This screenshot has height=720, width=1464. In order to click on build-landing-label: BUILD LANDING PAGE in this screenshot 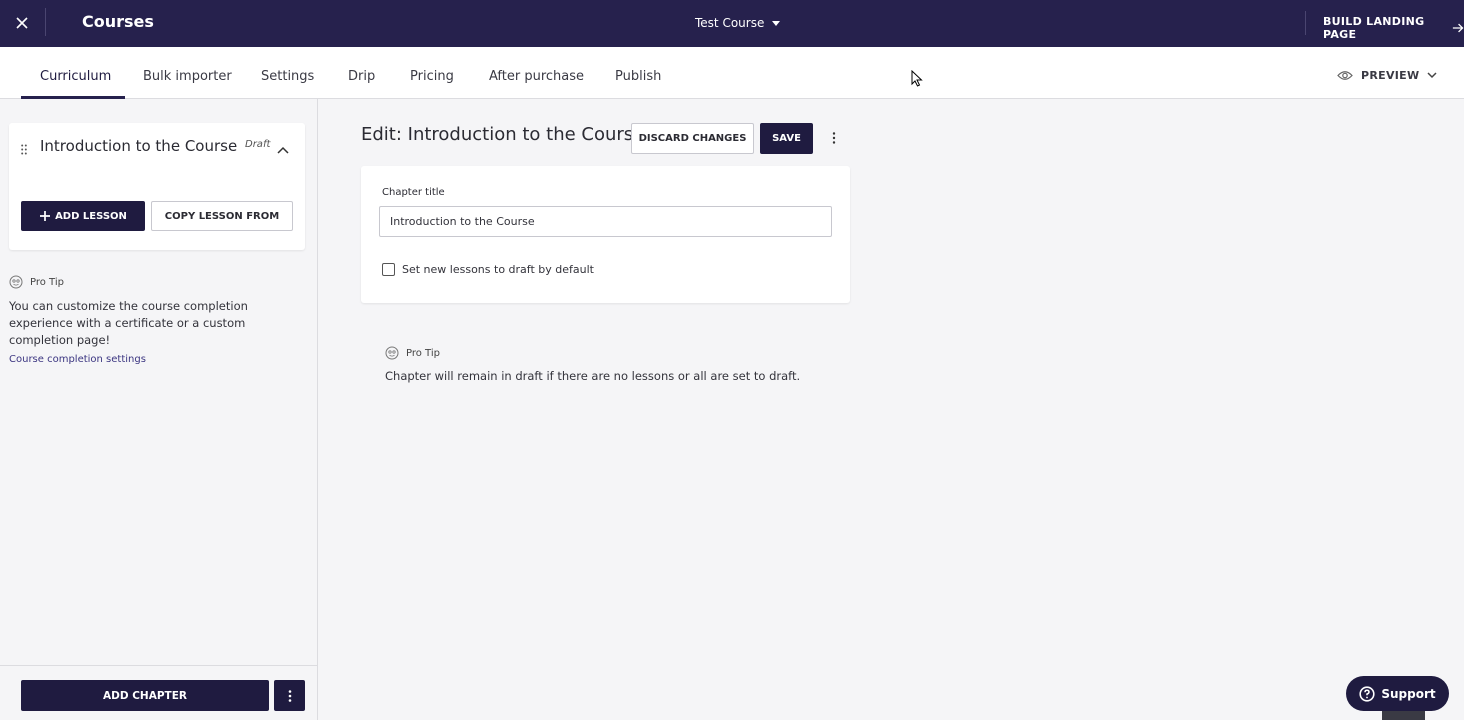, I will do `click(1374, 28)`.